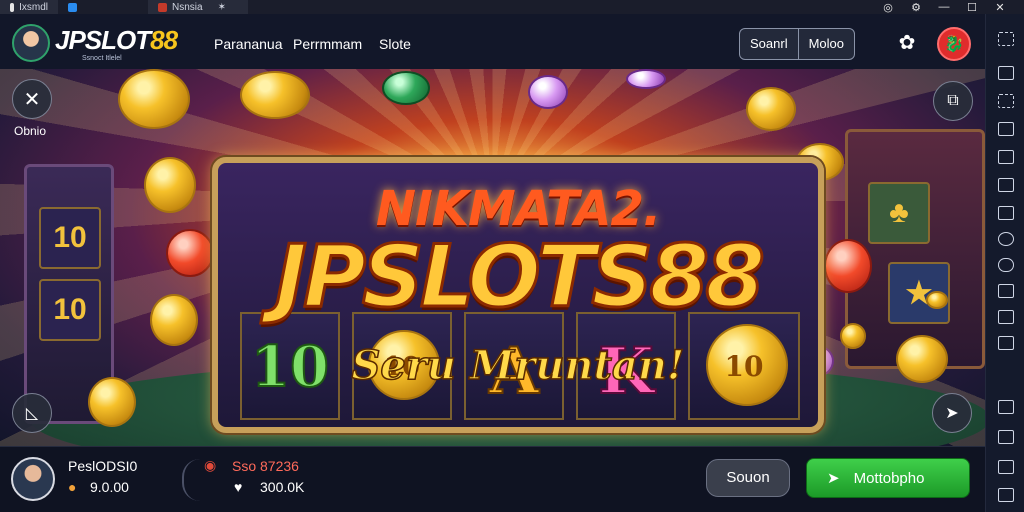  Describe the element at coordinates (102, 58) in the screenshot. I see `logo-tagline: Ssnoct Itlelel` at that location.